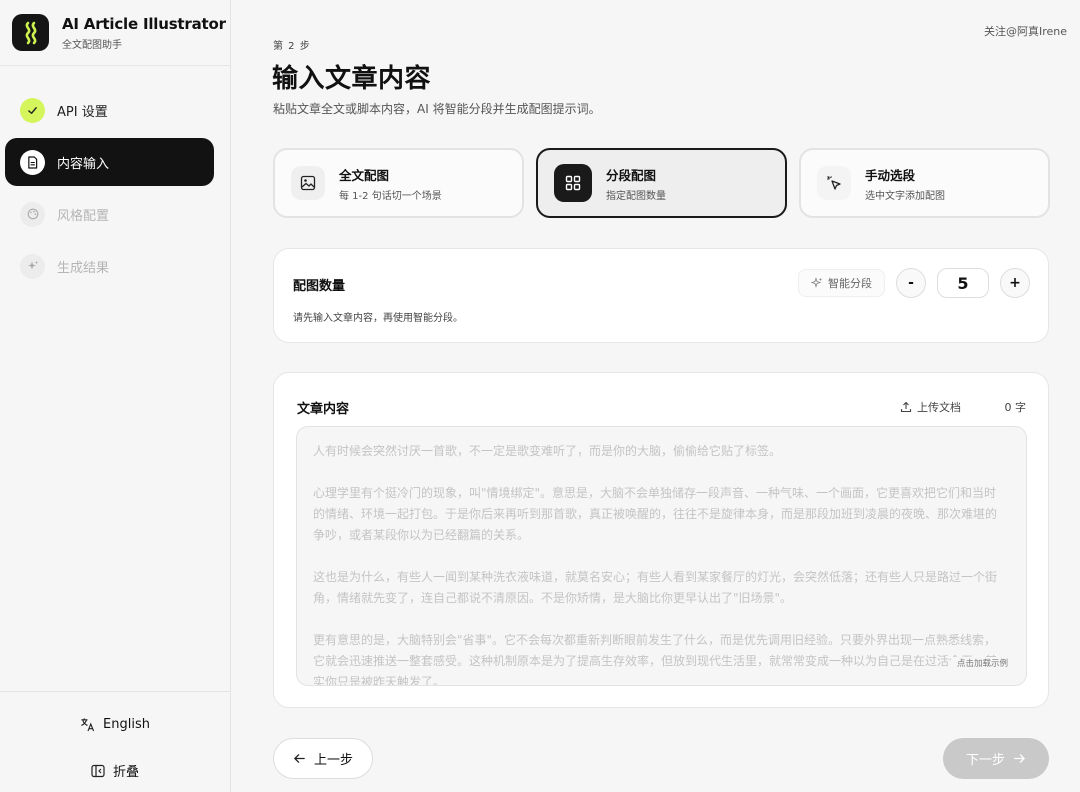  What do you see at coordinates (631, 175) in the screenshot?
I see `mode-title: 分段配图` at bounding box center [631, 175].